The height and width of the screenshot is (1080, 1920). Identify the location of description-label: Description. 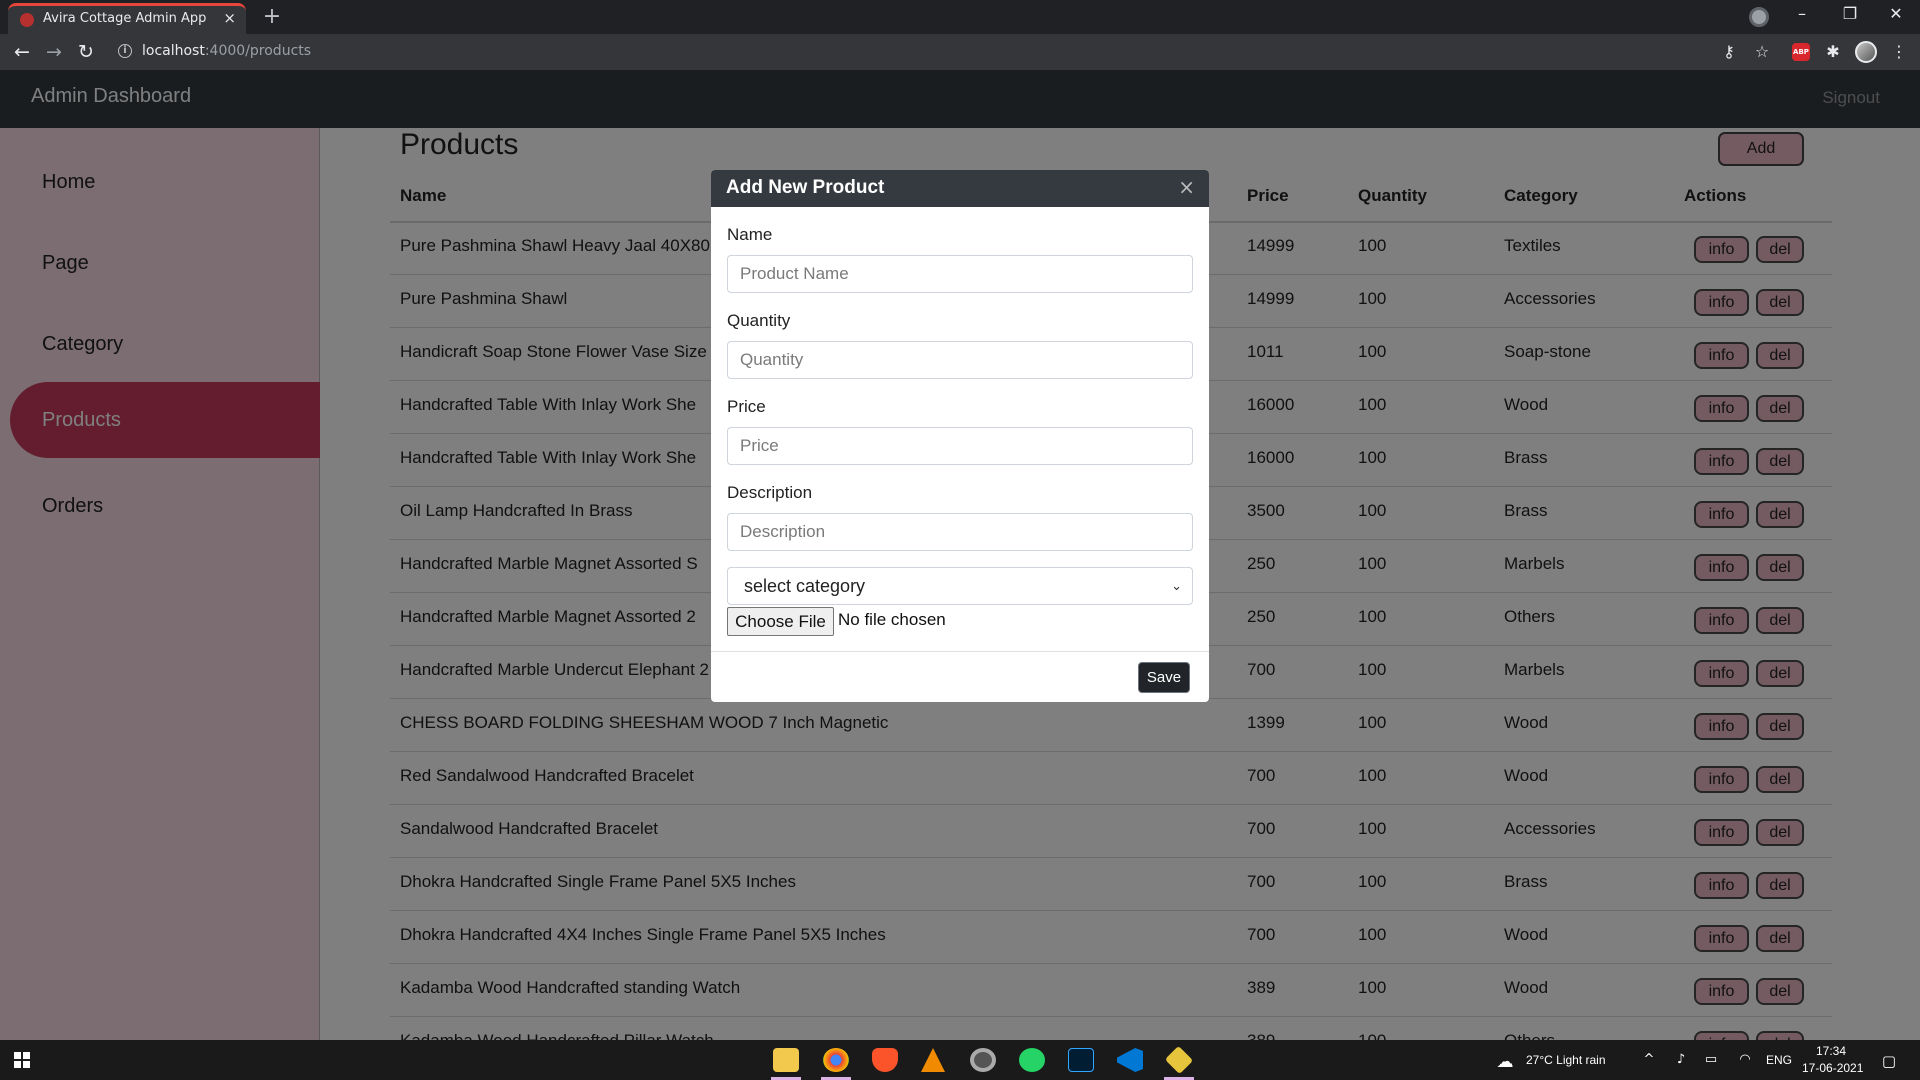
(770, 492).